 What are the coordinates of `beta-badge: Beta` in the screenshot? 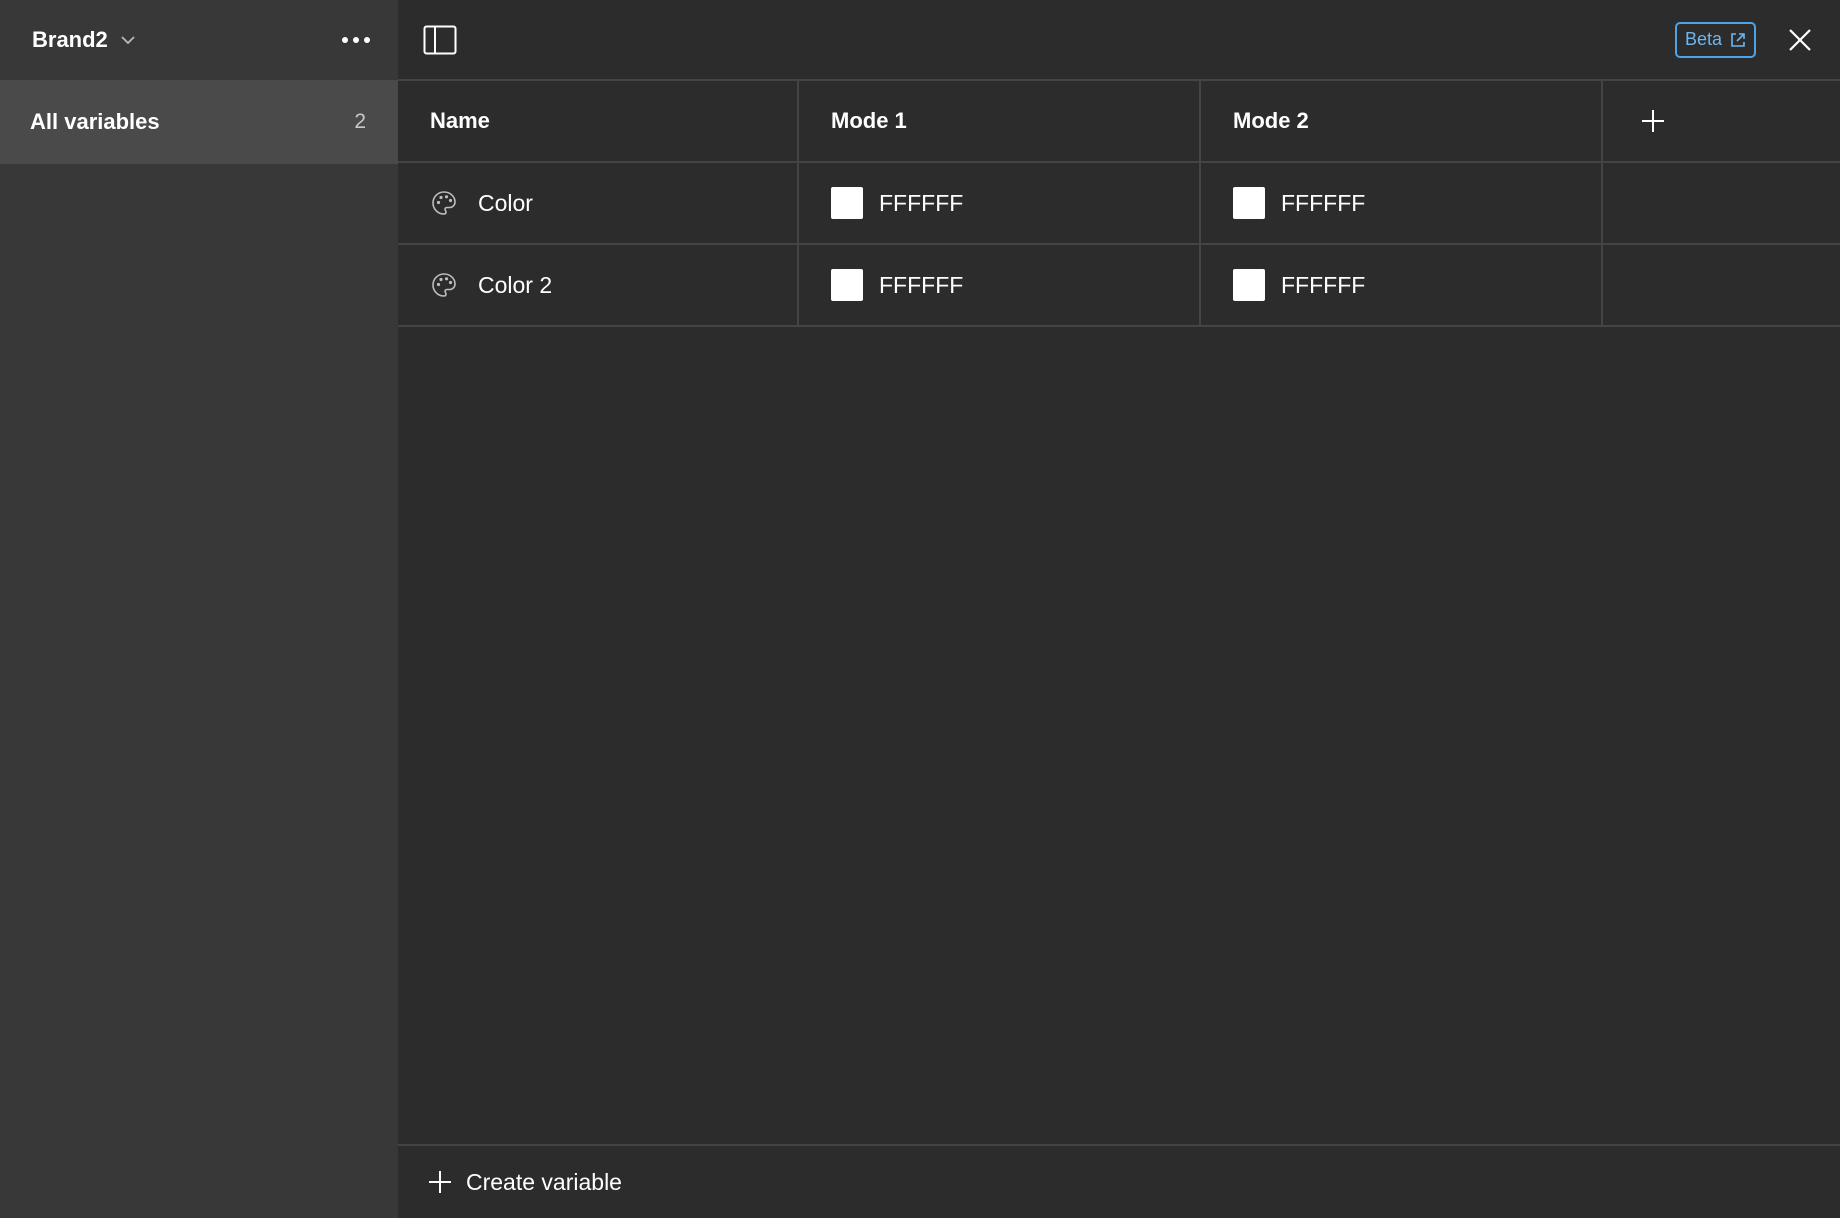 It's located at (1715, 39).